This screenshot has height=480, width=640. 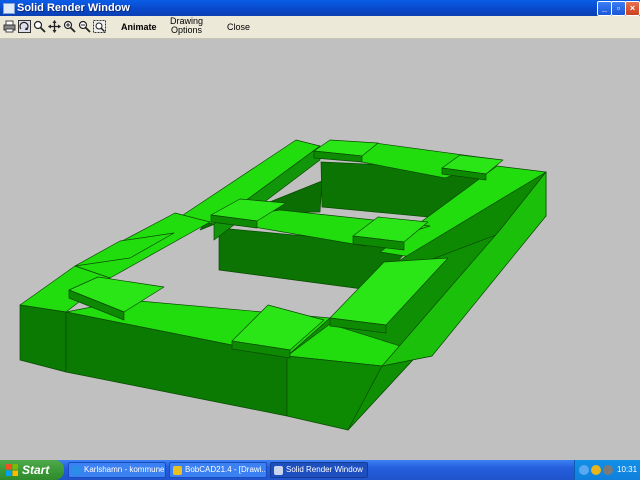 I want to click on taskbar-item-render-window: Solid Render Window, so click(x=319, y=470).